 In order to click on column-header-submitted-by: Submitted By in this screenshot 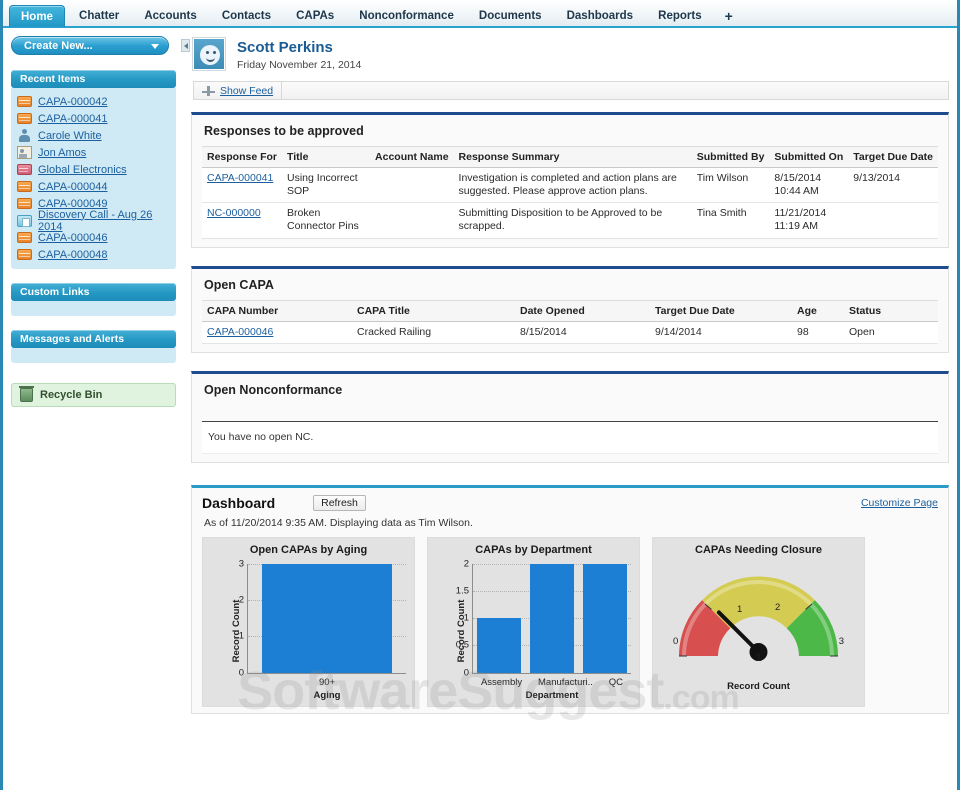, I will do `click(730, 157)`.